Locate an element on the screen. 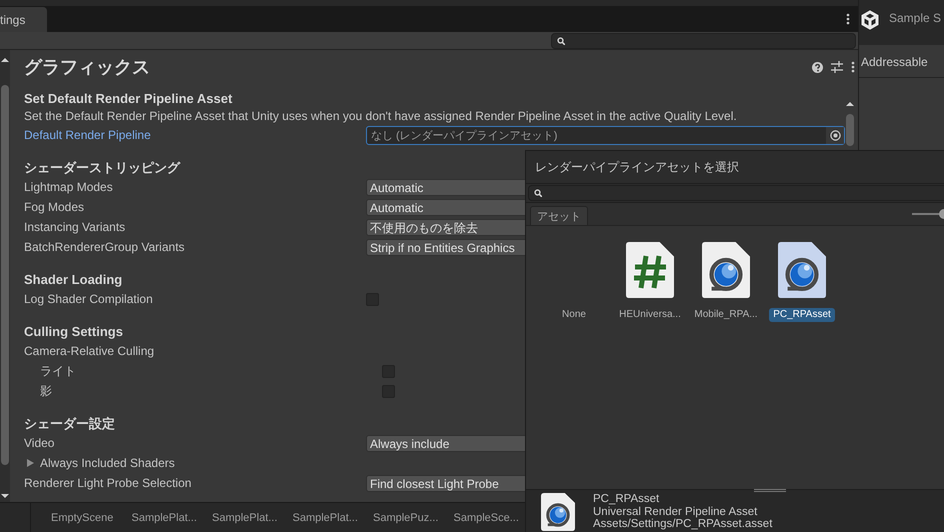 Image resolution: width=944 pixels, height=532 pixels. field-label: Camera-Relative Culling is located at coordinates (89, 351).